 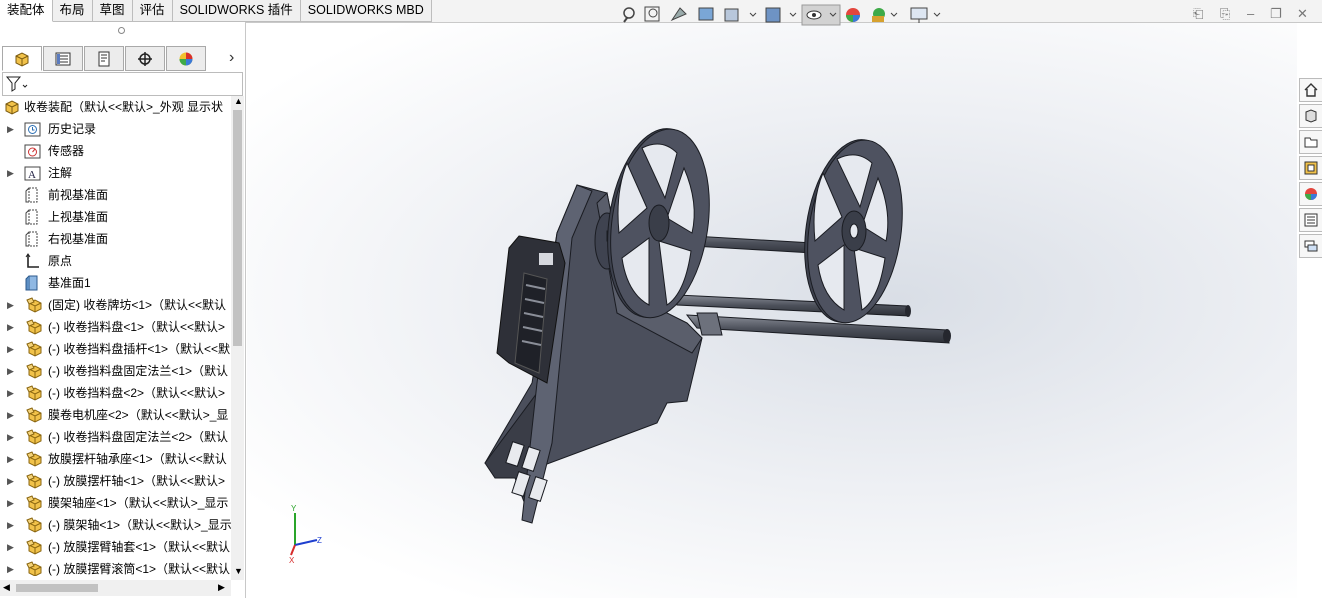 I want to click on tree-item-feature: 前视基准面, so click(x=115, y=195).